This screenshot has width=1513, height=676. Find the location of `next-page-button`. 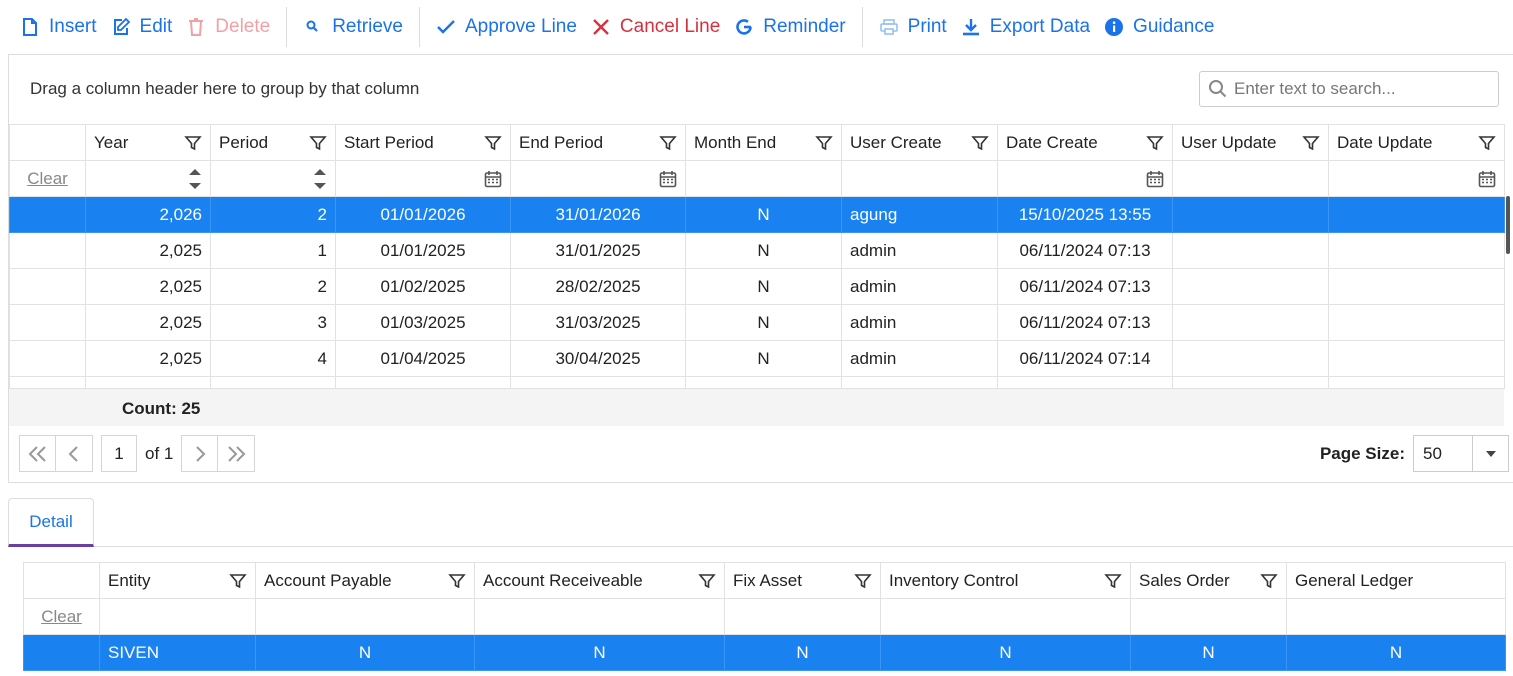

next-page-button is located at coordinates (200, 453).